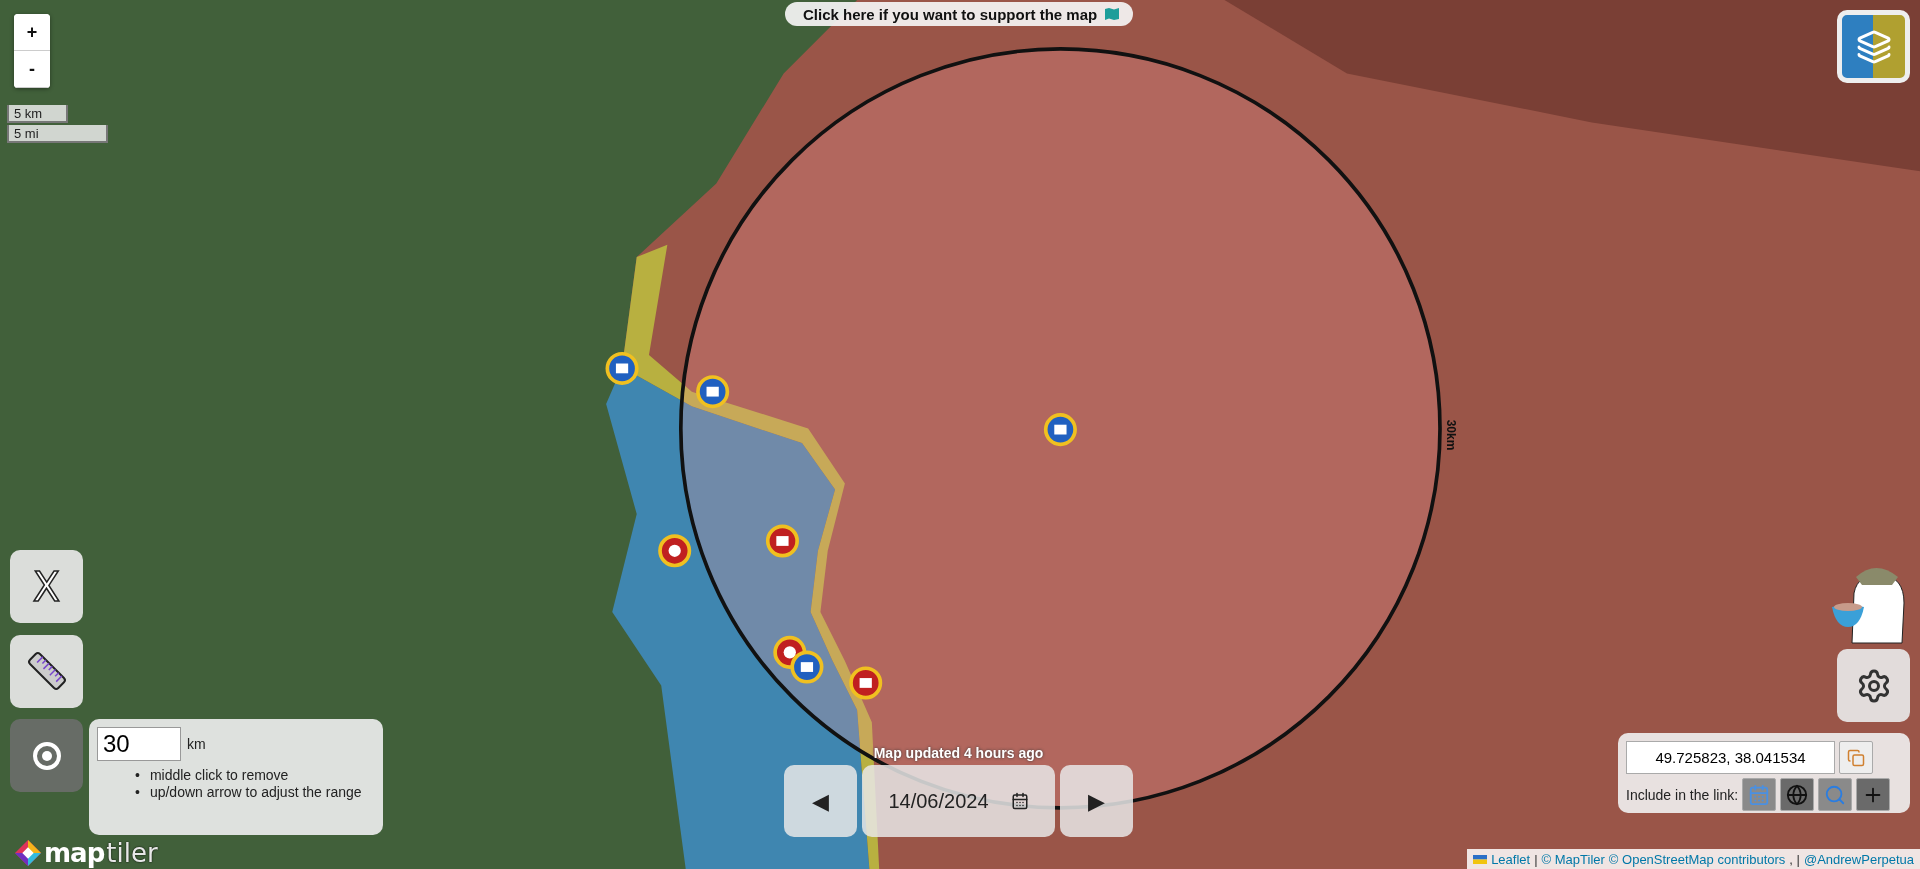  What do you see at coordinates (1856, 757) in the screenshot?
I see `clipboard-icon` at bounding box center [1856, 757].